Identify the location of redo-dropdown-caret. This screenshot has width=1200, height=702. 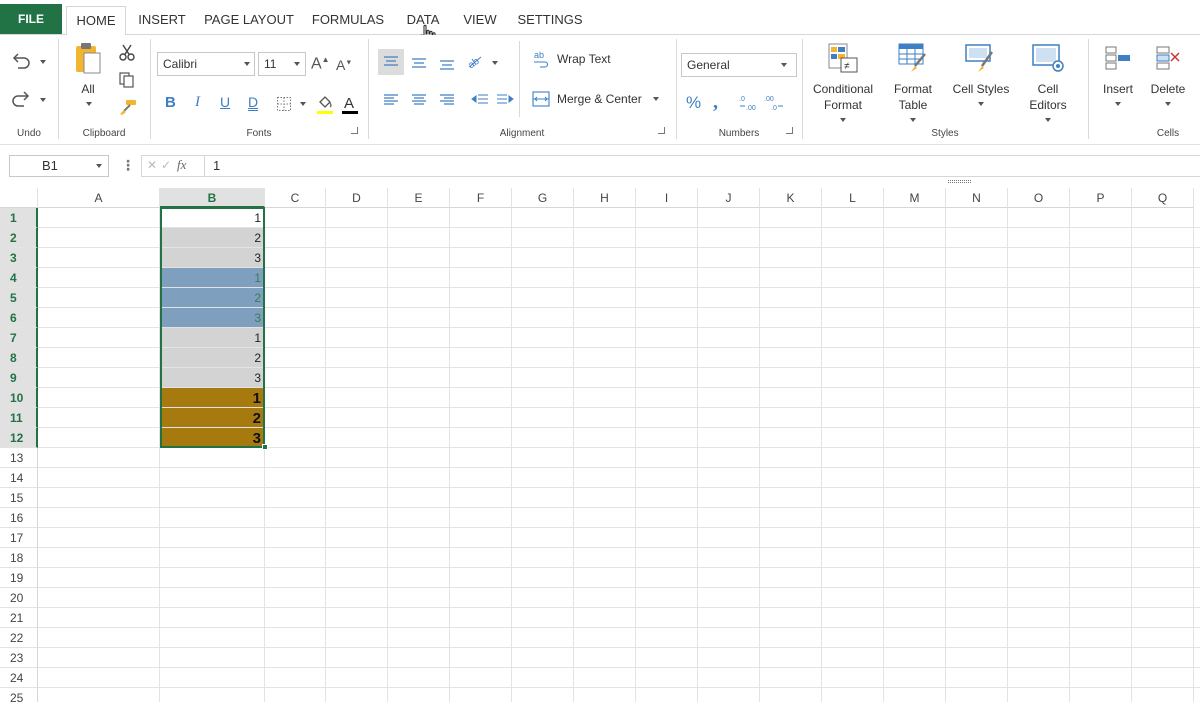
(43, 100).